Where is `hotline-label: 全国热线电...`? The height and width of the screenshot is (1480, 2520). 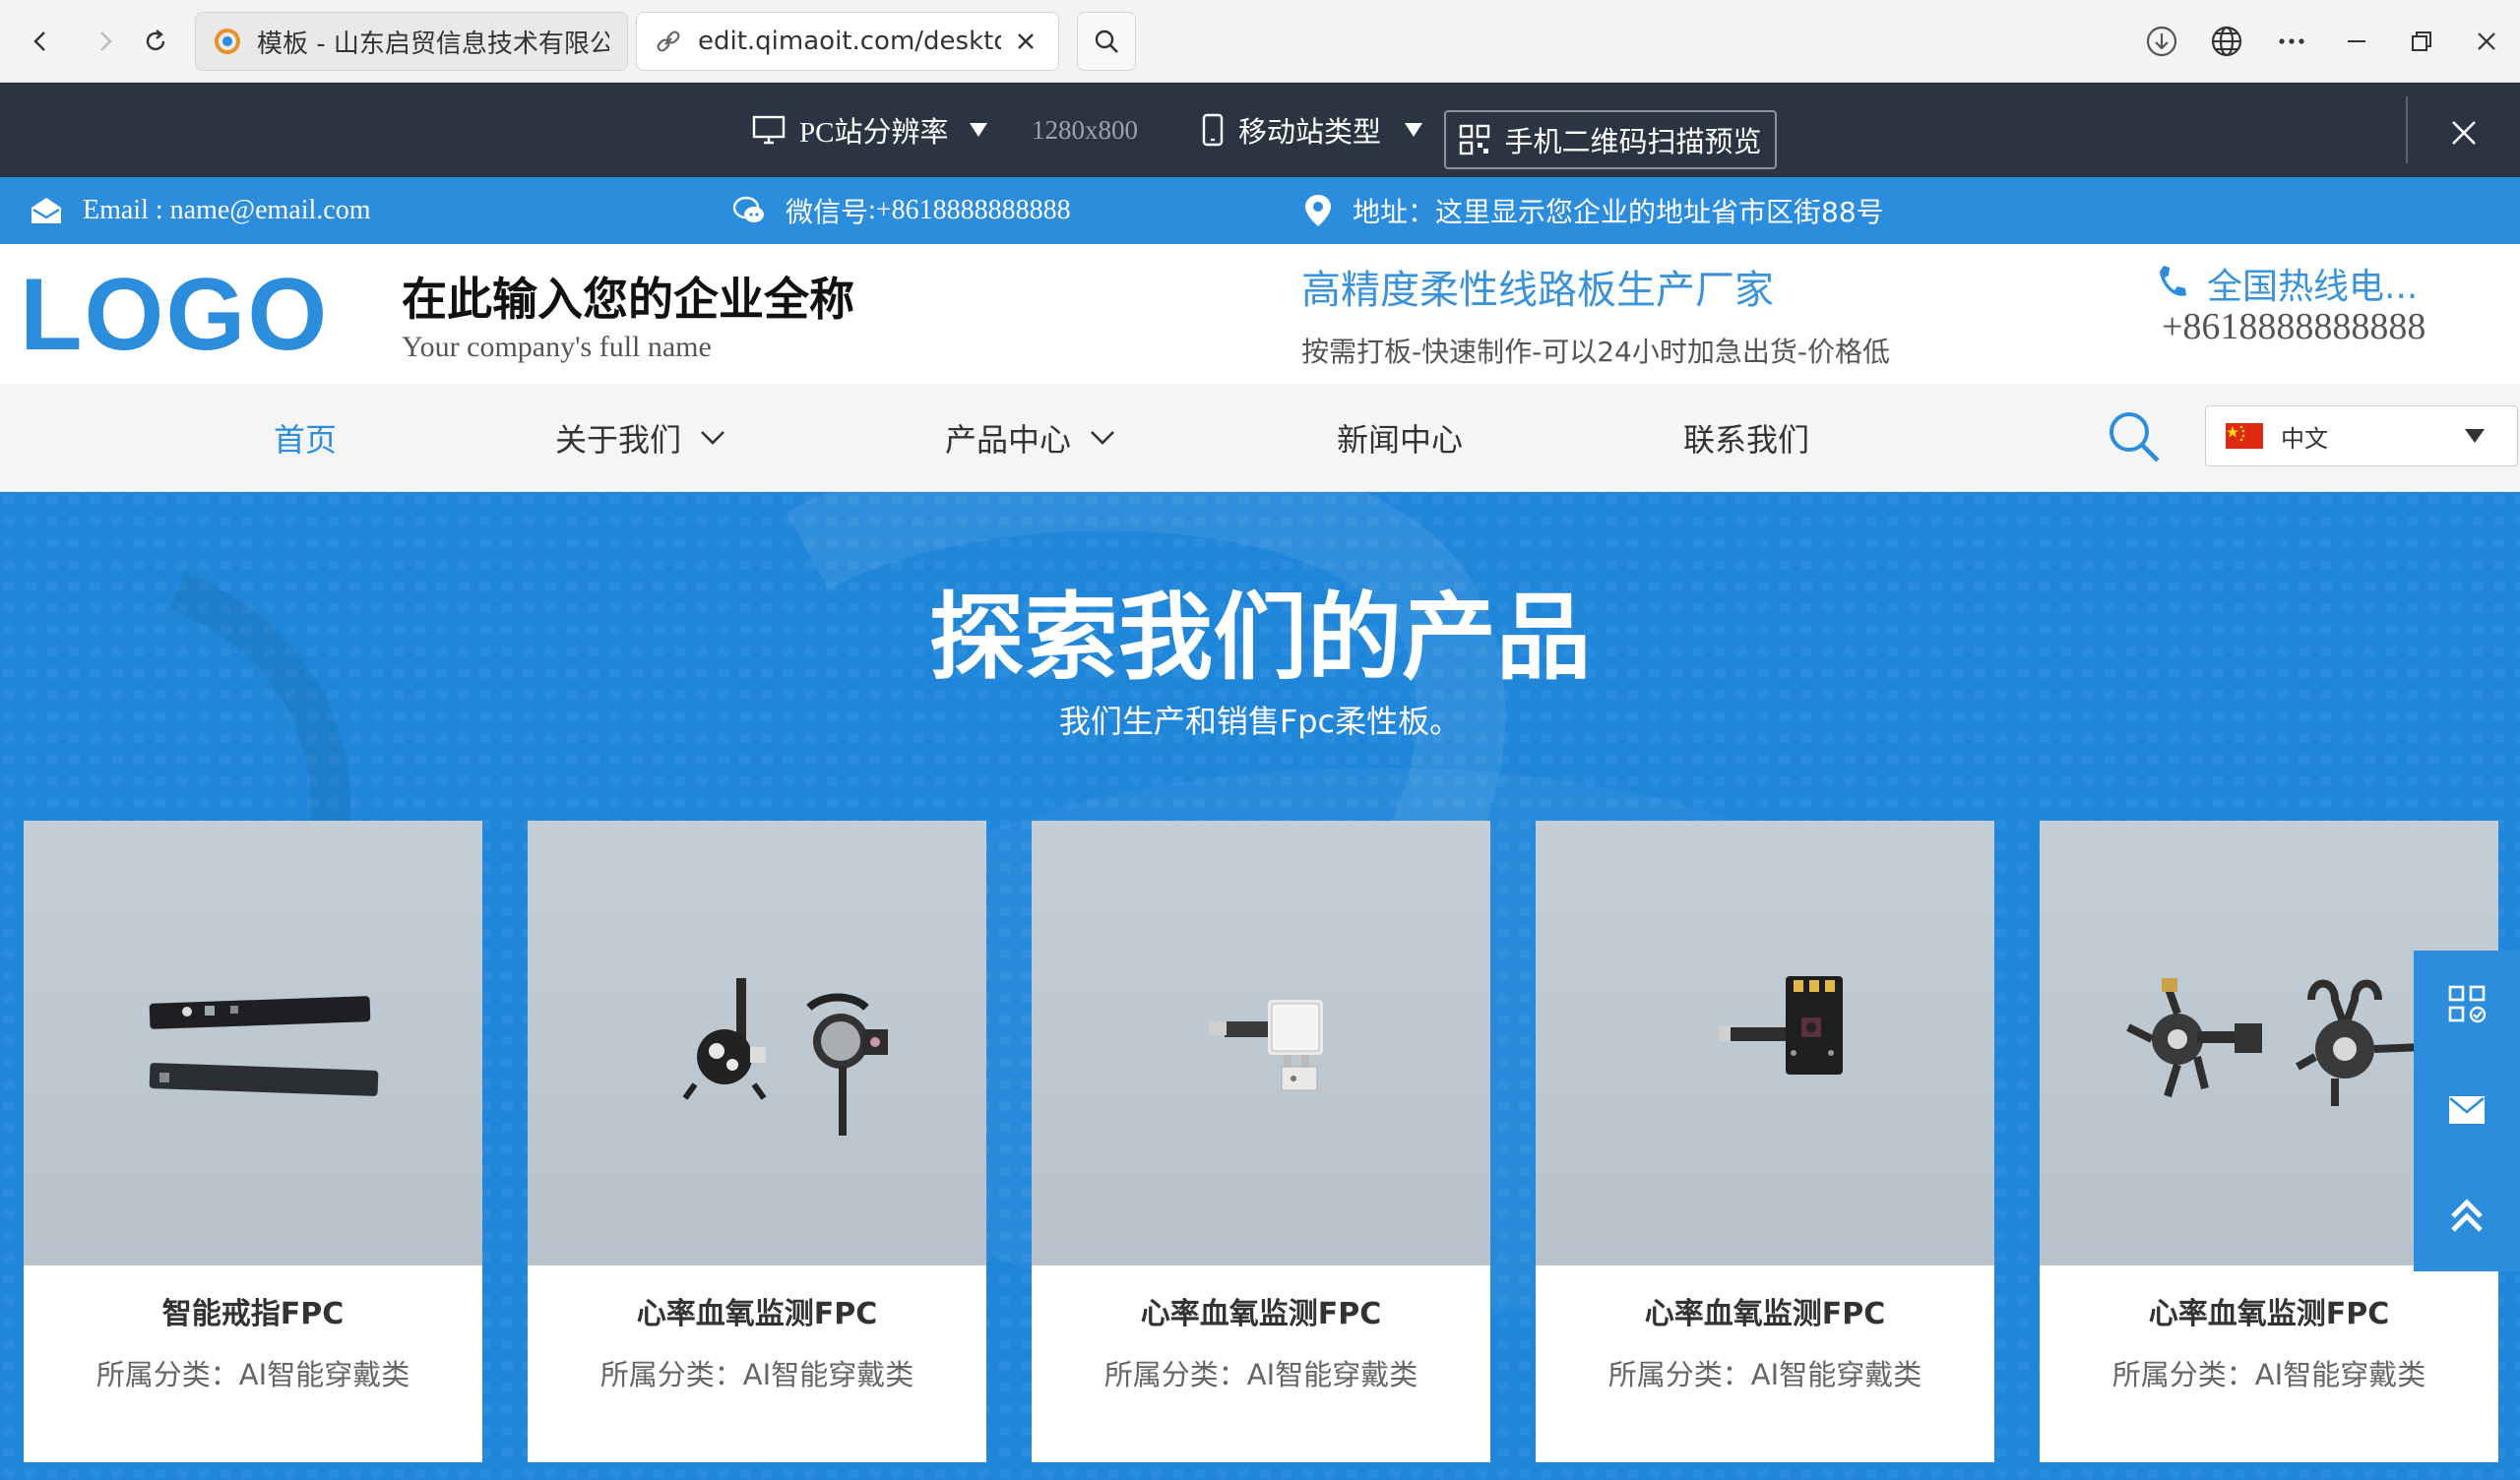
hotline-label: 全国热线电... is located at coordinates (2313, 287).